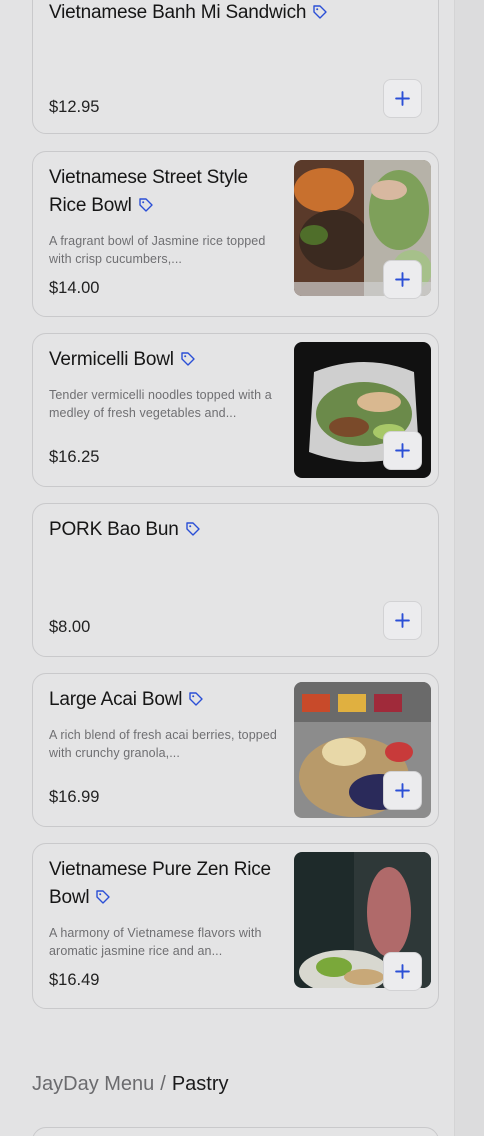 The image size is (484, 1136). Describe the element at coordinates (126, 700) in the screenshot. I see `menu-item-title: Large Acai Bowl` at that location.